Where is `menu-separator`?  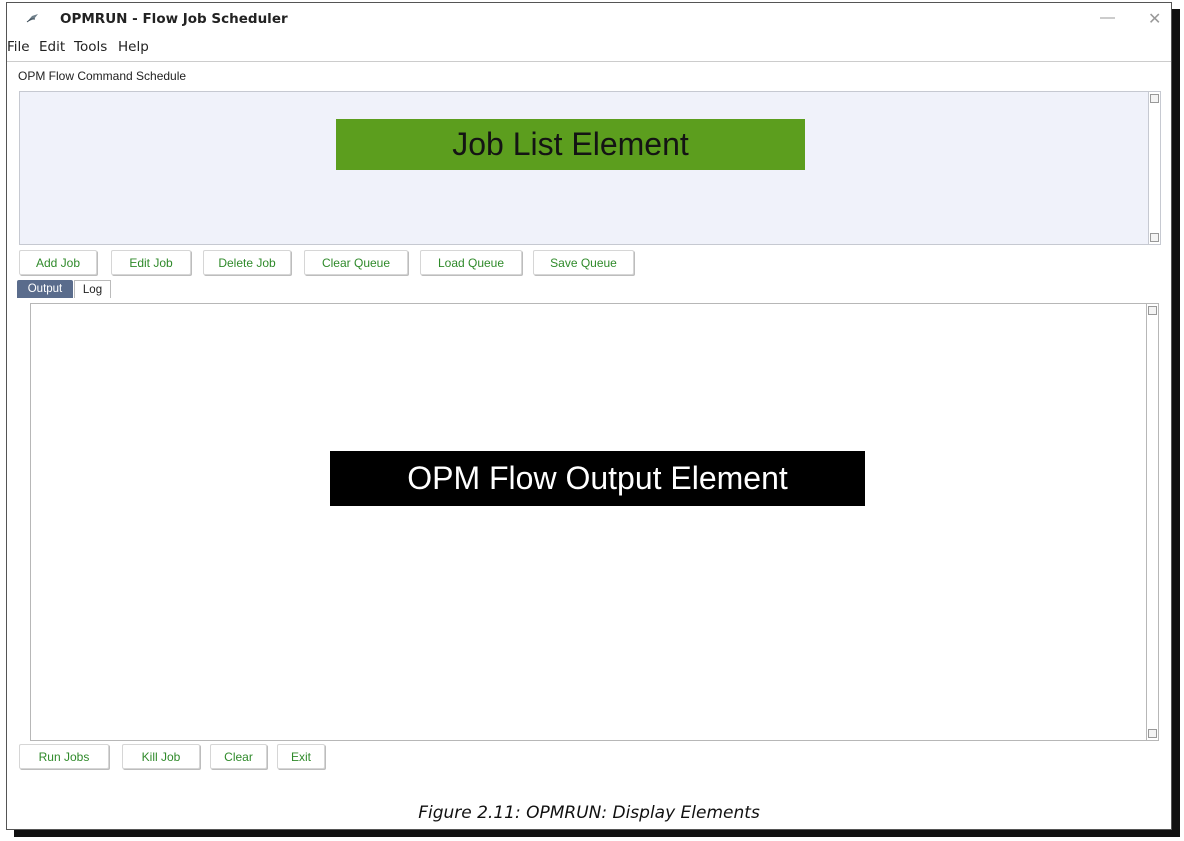
menu-separator is located at coordinates (589, 61).